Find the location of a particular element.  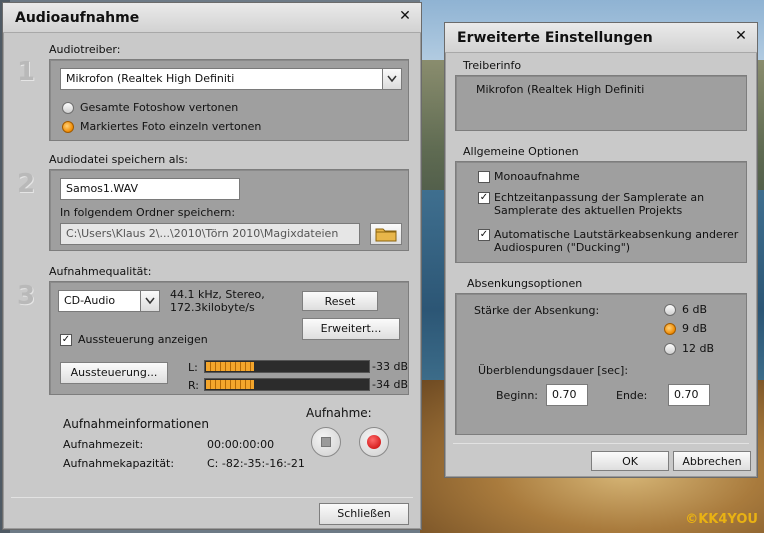

quality-info-line1: 44.1 kHz, Stereo, is located at coordinates (217, 294).